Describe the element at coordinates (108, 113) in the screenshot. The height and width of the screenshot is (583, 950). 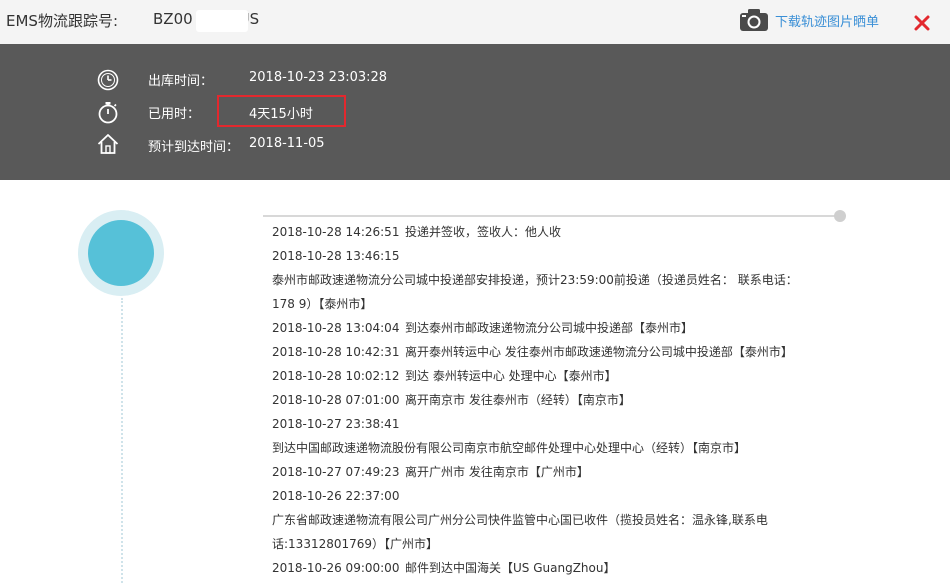
I see `stopwatch-icon` at that location.